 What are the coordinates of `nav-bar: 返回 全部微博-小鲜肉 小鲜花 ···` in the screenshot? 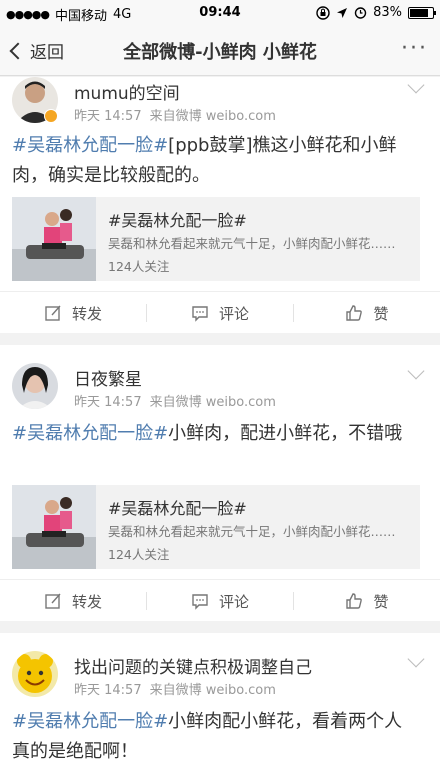 It's located at (220, 51).